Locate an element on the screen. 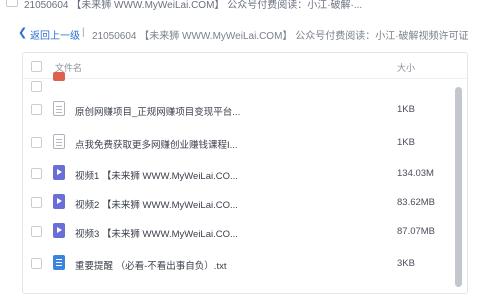 The image size is (480, 300). scrollbar-thumb is located at coordinates (458, 187).